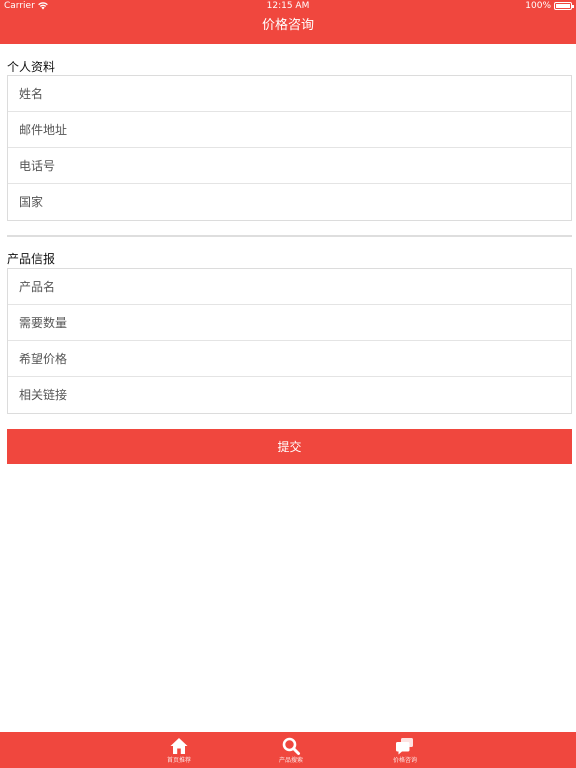 The image size is (576, 768). I want to click on phone-field, so click(295, 165).